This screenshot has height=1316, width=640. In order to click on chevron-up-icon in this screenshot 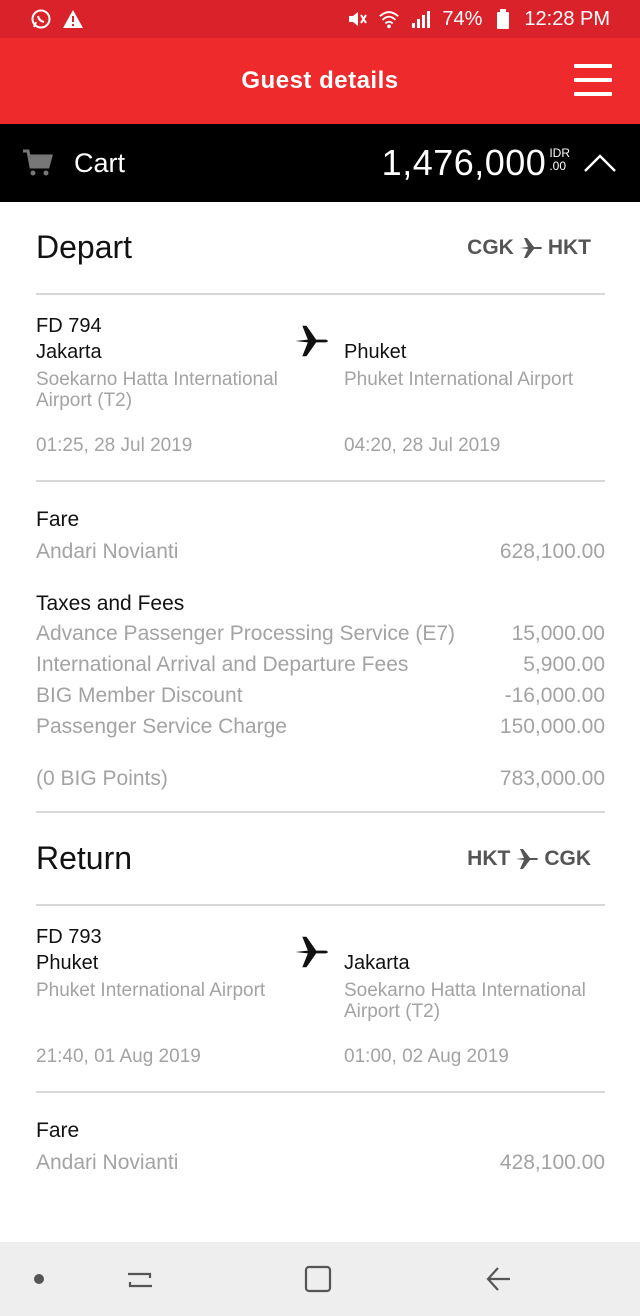, I will do `click(600, 163)`.